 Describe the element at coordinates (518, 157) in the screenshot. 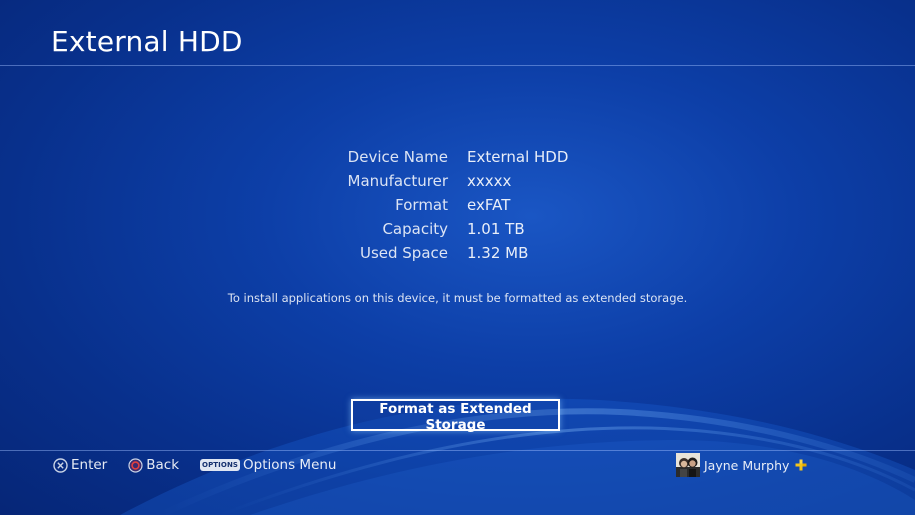

I see `info-value: External HDD` at that location.